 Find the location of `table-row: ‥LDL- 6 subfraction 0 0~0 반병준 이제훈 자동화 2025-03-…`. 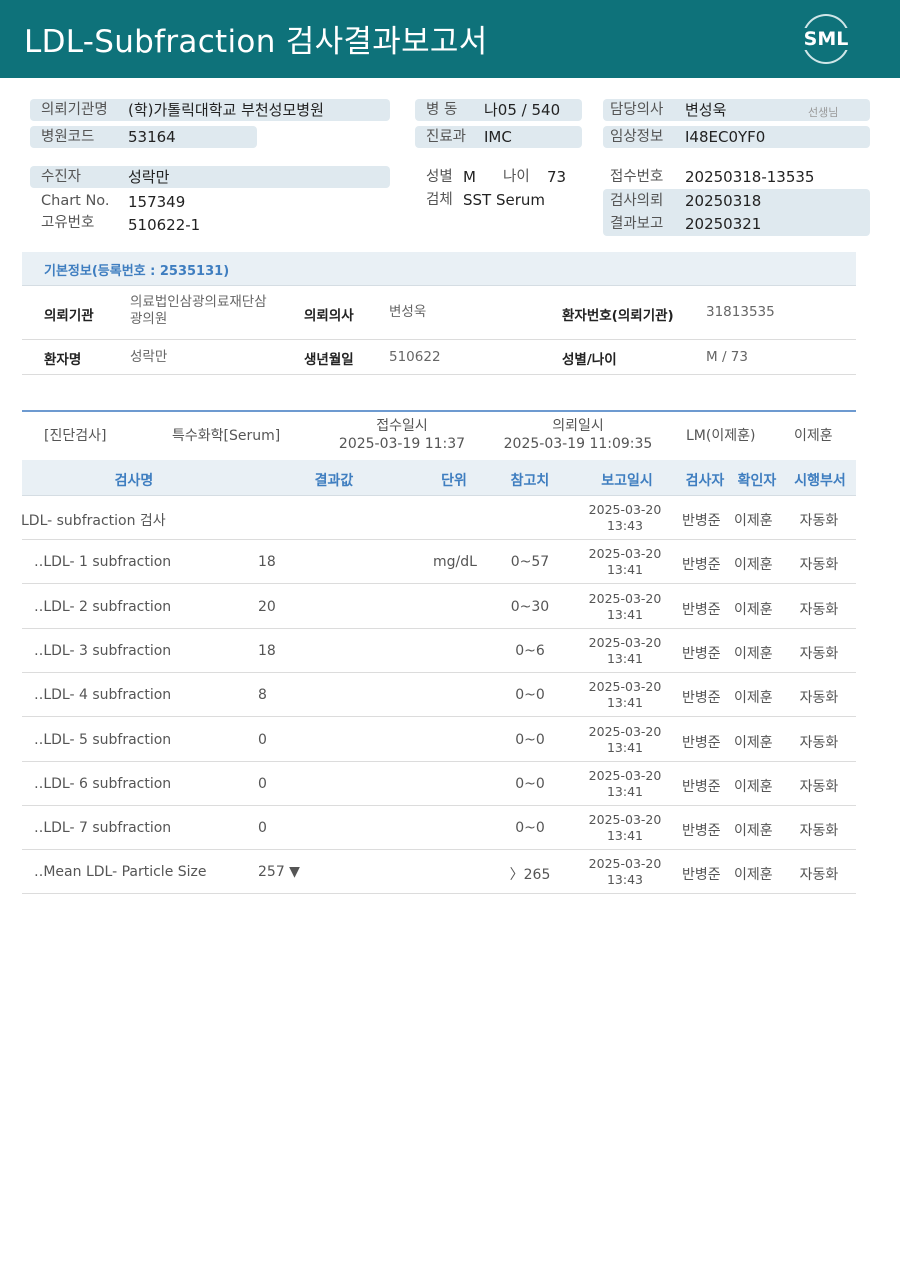

table-row: ‥LDL- 6 subfraction 0 0~0 반병준 이제훈 자동화 2025-03-… is located at coordinates (439, 784).